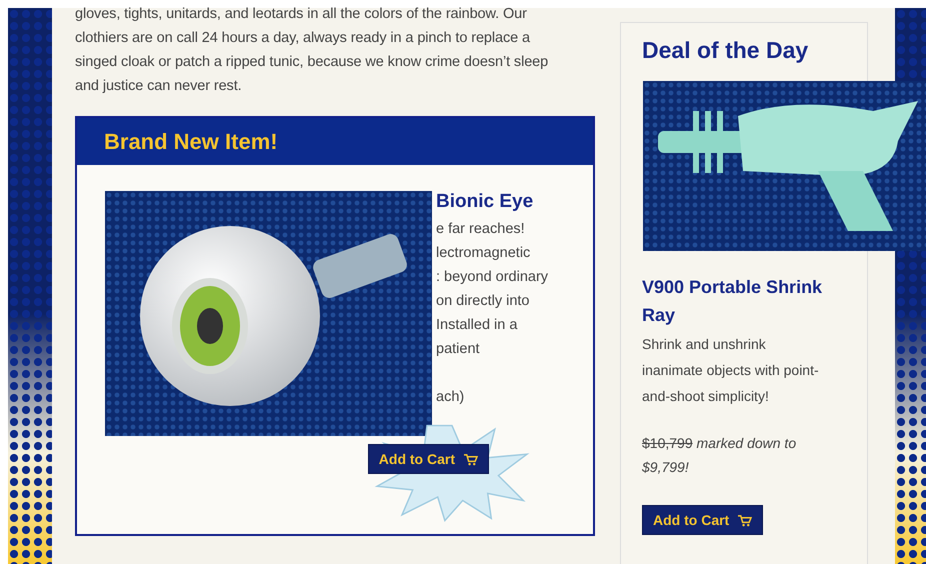  What do you see at coordinates (477, 325) in the screenshot?
I see `description-fragment: Installed in a` at bounding box center [477, 325].